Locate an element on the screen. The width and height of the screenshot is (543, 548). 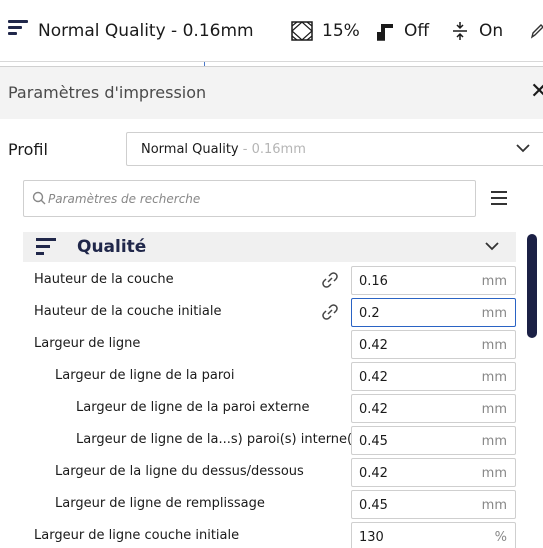
settings-visibility-menu-icon is located at coordinates (499, 198).